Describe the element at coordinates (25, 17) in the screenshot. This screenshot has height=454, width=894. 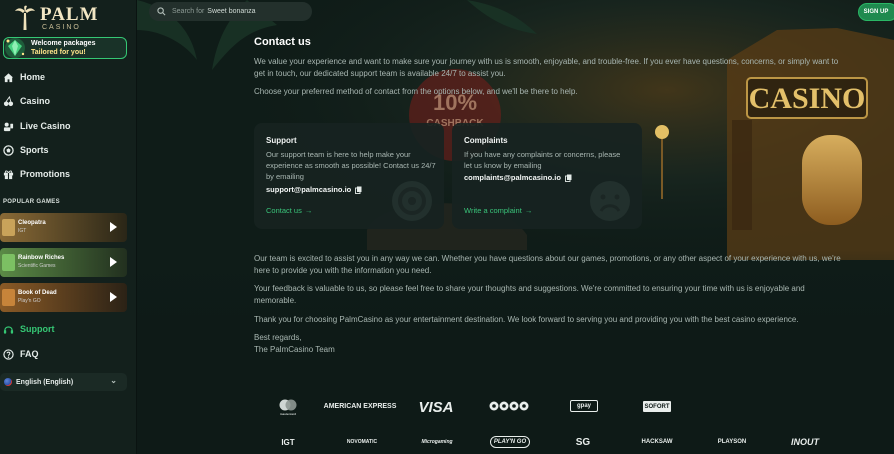
I see `palm-tree-icon` at that location.